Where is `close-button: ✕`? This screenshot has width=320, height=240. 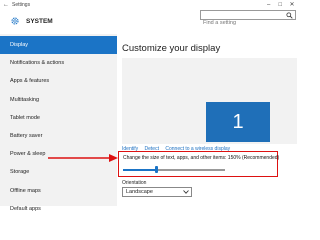 close-button: ✕ is located at coordinates (292, 4).